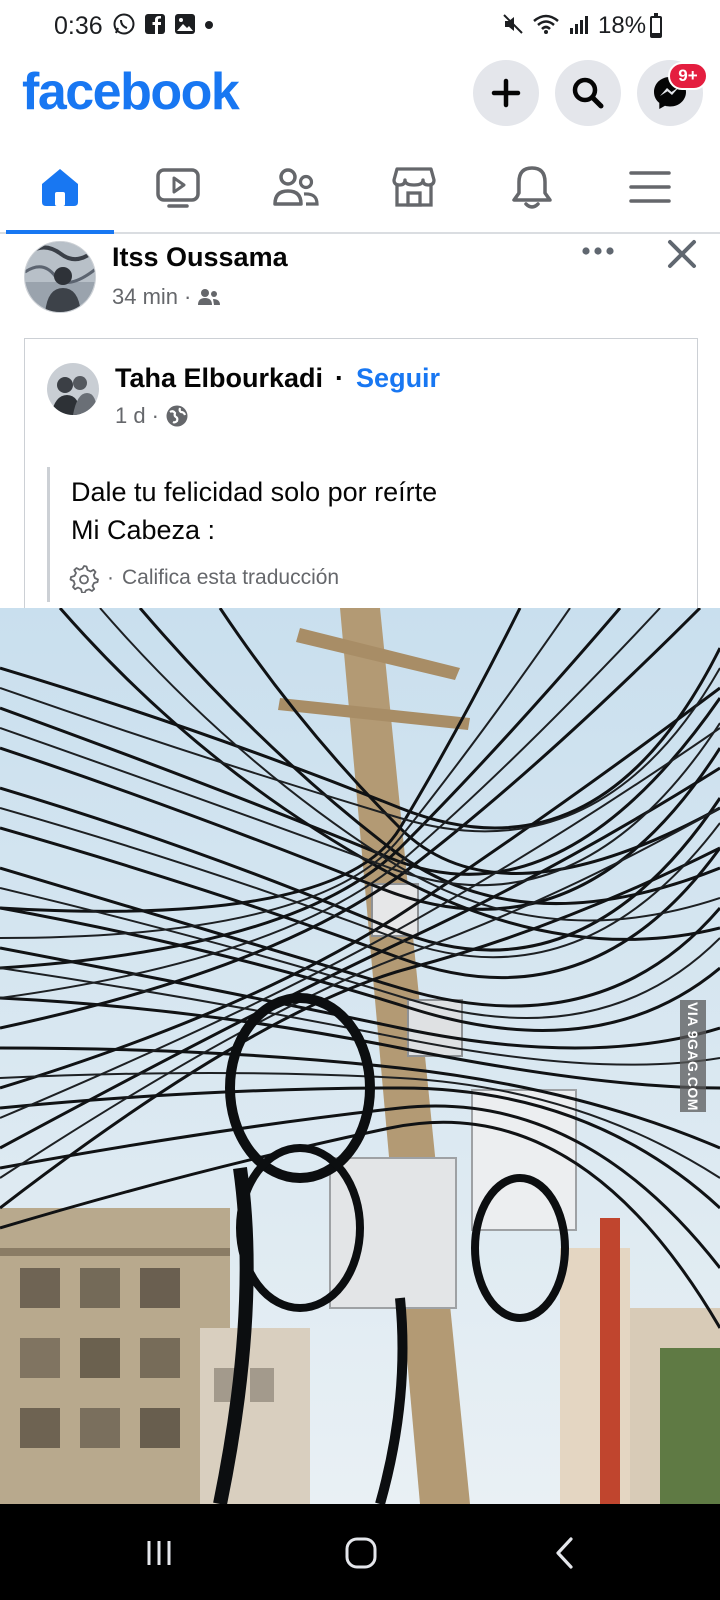  I want to click on notification-icons, so click(163, 26).